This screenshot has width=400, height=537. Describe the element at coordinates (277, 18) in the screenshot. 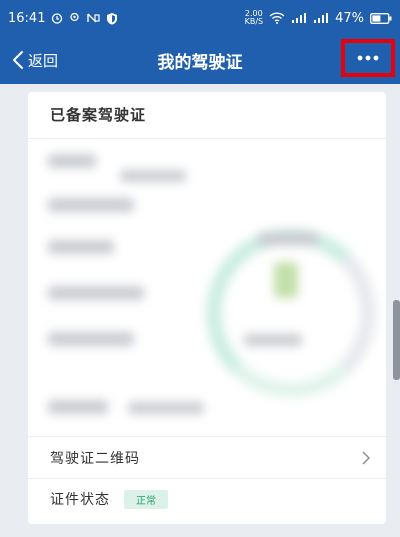

I see `wifi-icon` at that location.